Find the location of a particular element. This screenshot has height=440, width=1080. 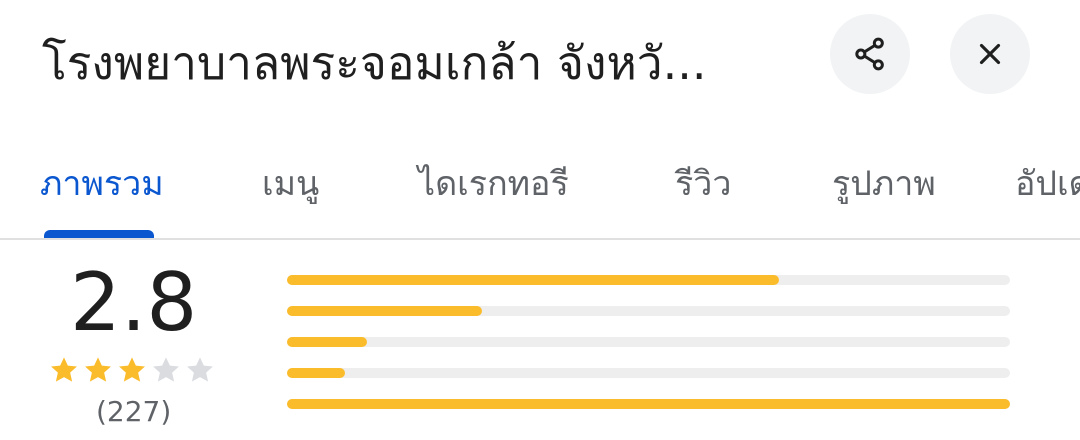

rating-bar-3-star is located at coordinates (648, 342).